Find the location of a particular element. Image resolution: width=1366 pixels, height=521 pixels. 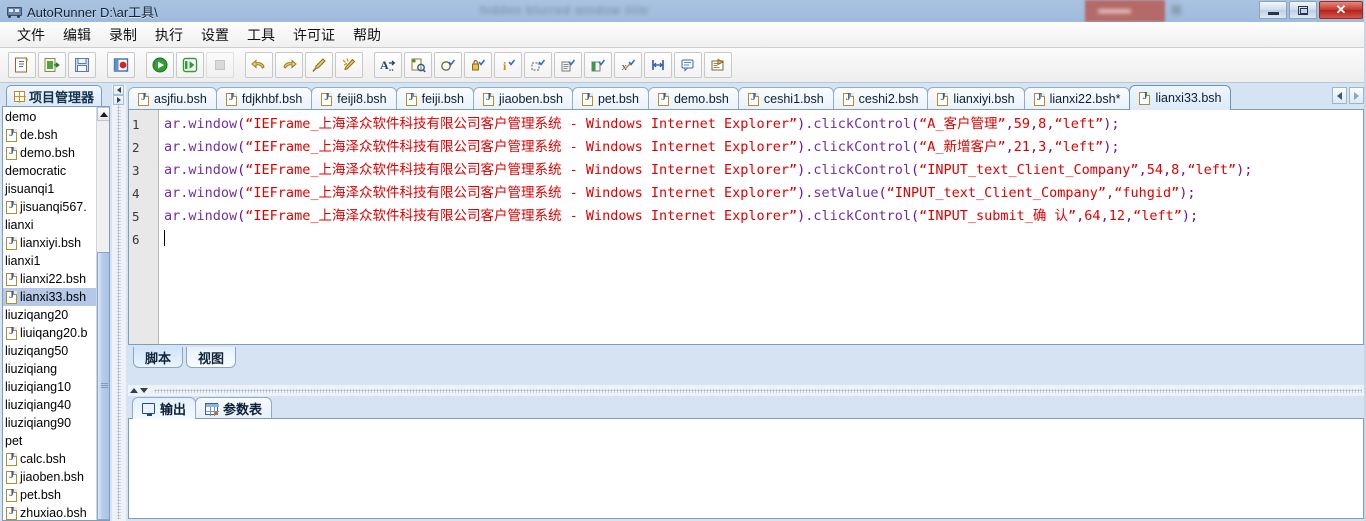

tree-item-file: lianxiyi.bsh is located at coordinates (49, 243).